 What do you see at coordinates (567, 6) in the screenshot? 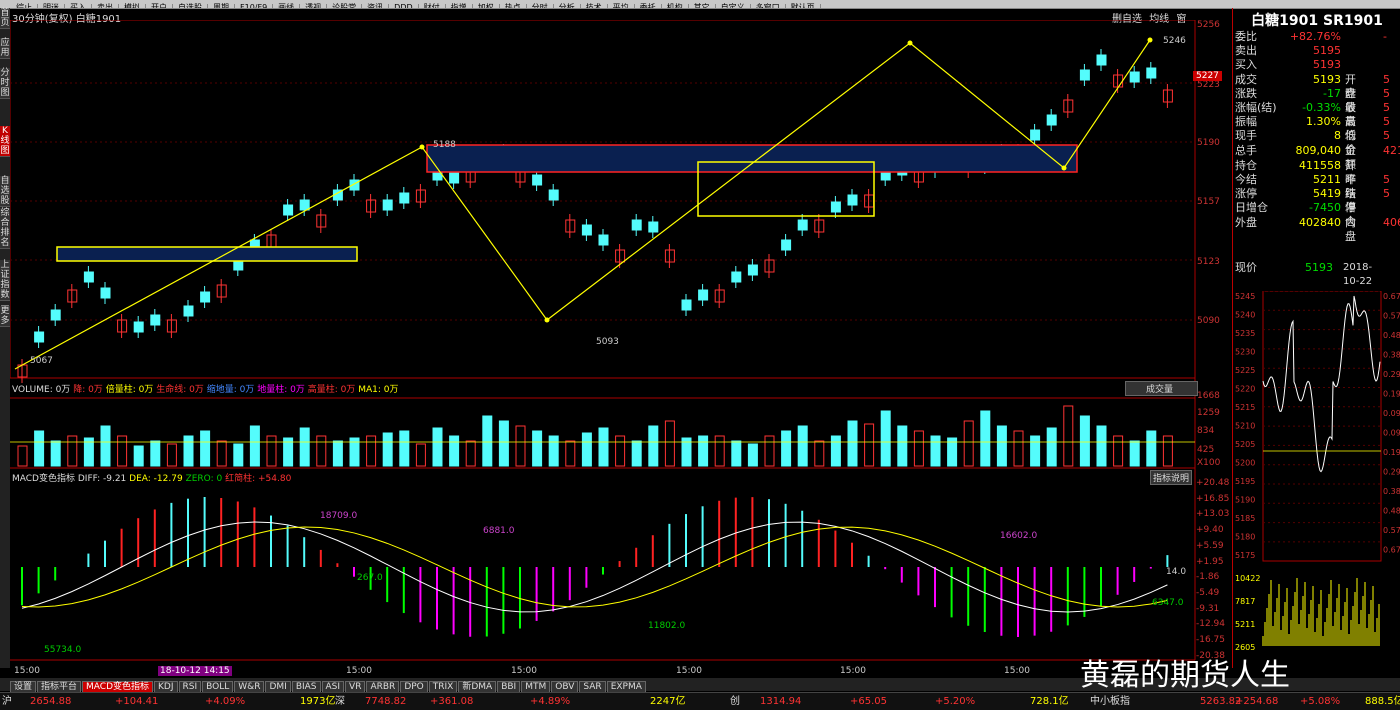
I see `toolbar-item: 分析` at bounding box center [567, 6].